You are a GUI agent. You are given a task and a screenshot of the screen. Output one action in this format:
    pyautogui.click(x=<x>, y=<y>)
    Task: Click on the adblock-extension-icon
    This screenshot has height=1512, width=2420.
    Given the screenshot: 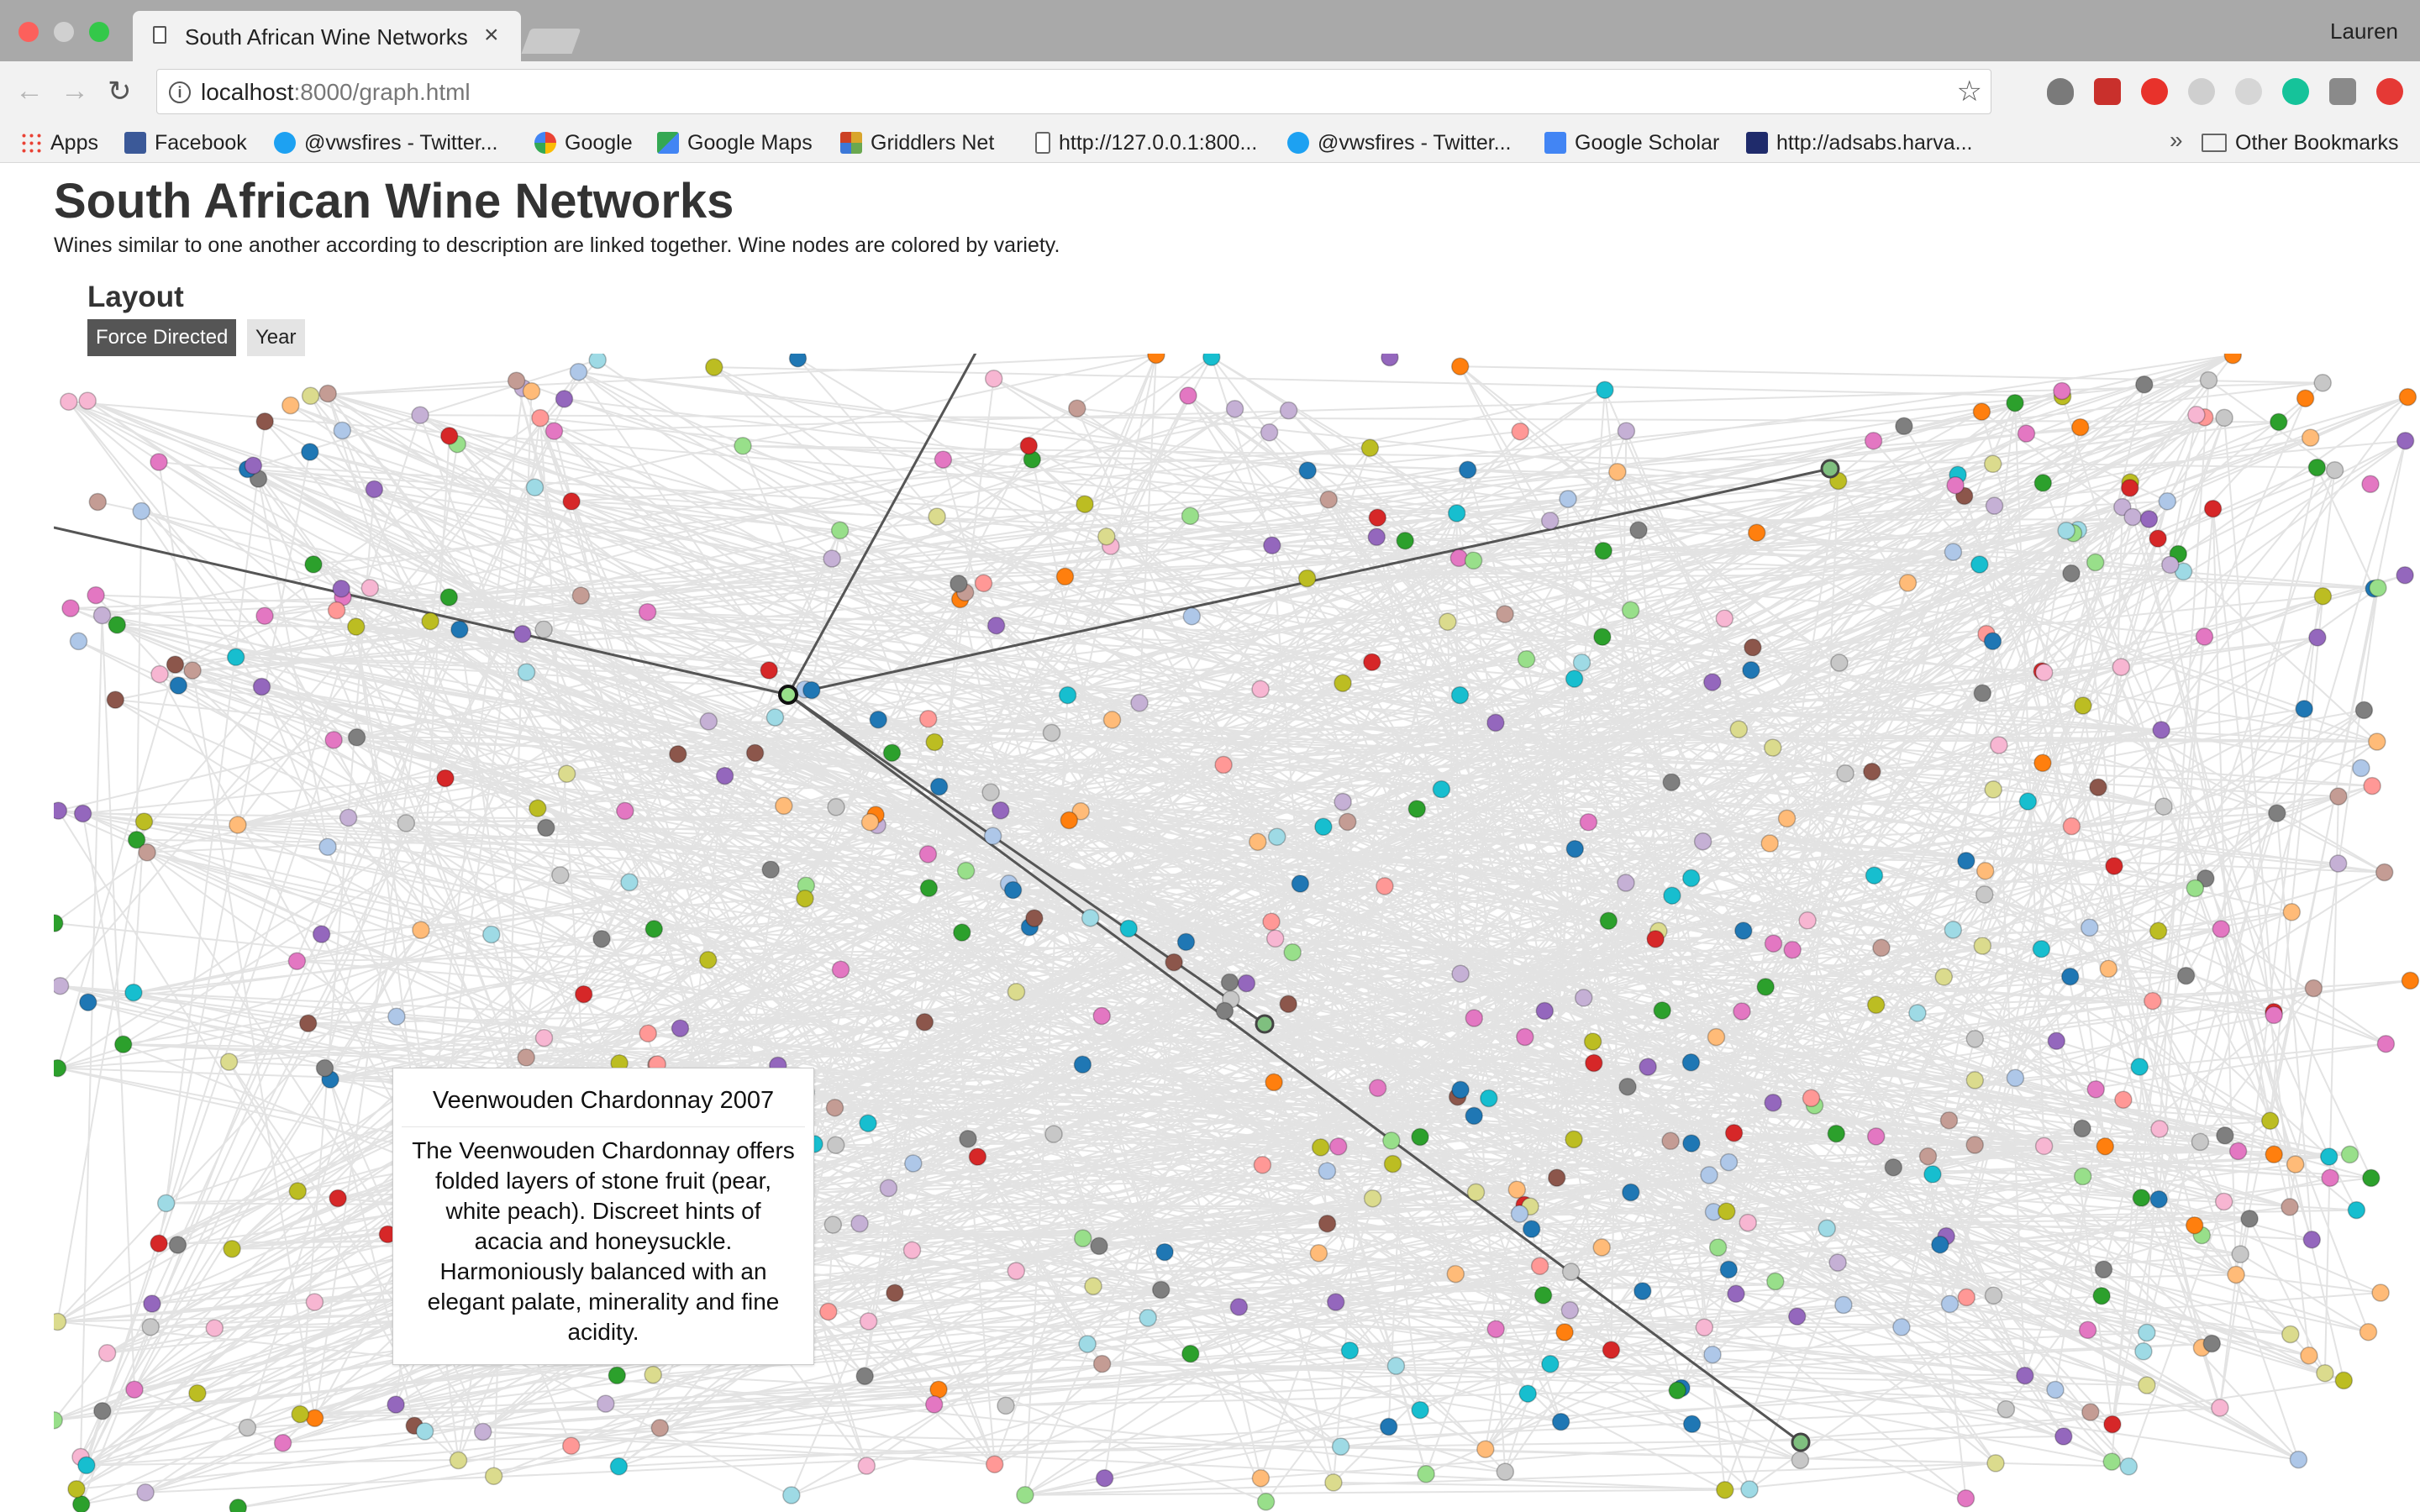 What is the action you would take?
    pyautogui.click(x=2154, y=91)
    